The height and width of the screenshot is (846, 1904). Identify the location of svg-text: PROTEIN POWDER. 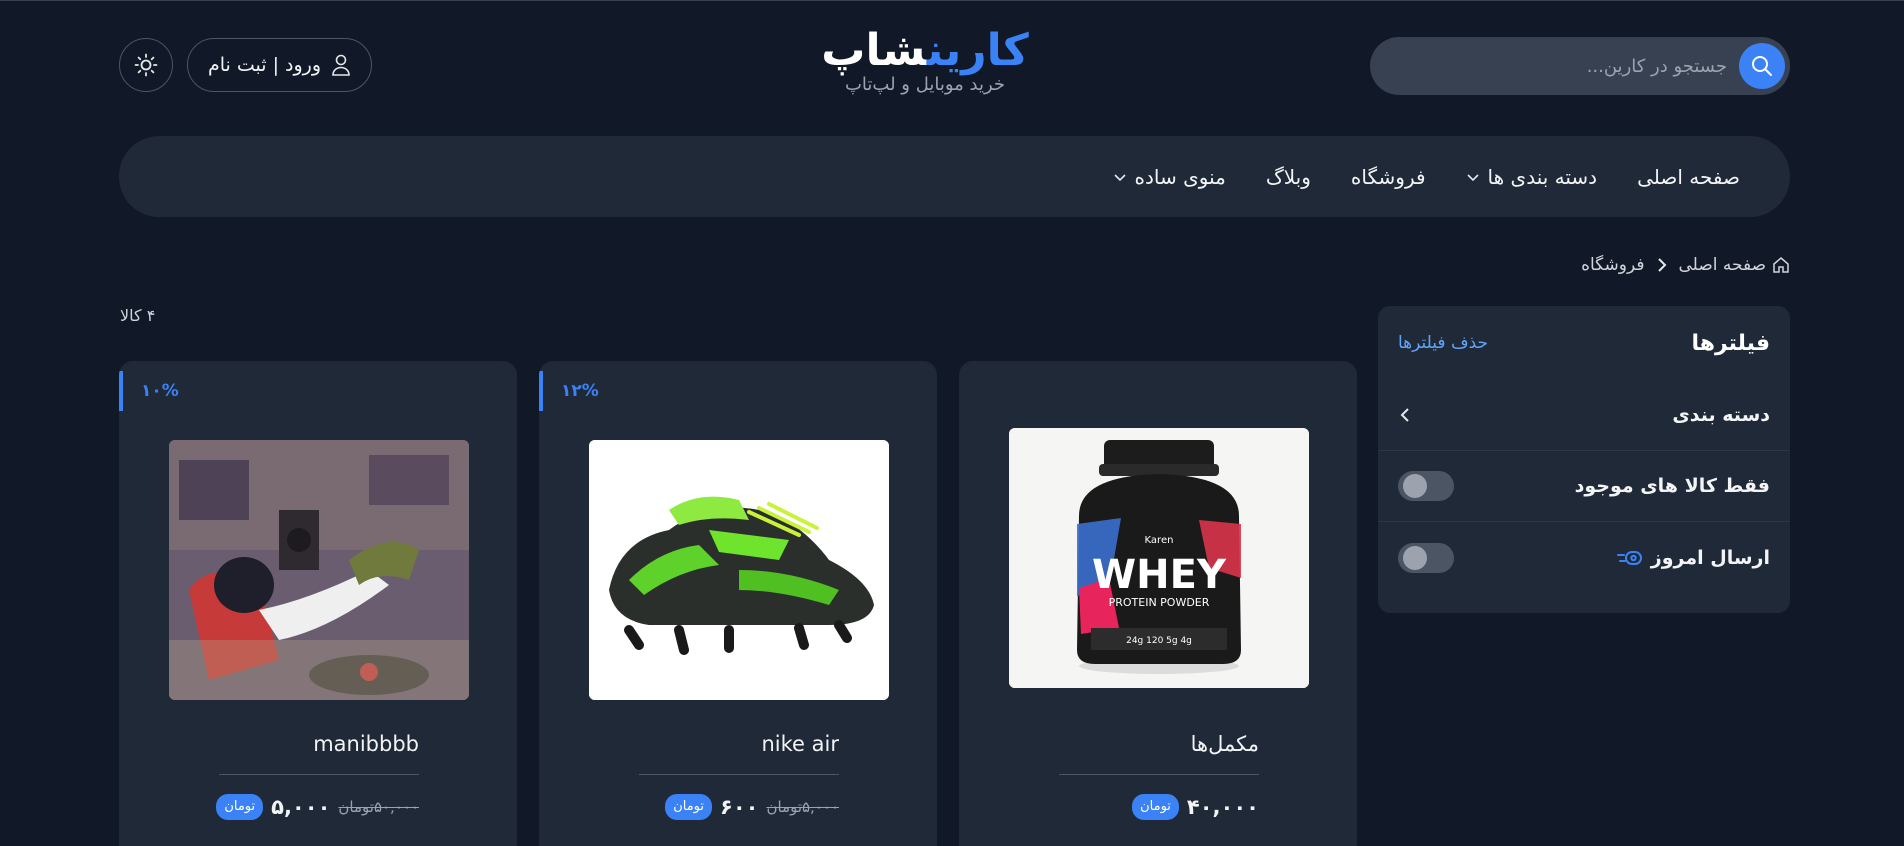
(1159, 602).